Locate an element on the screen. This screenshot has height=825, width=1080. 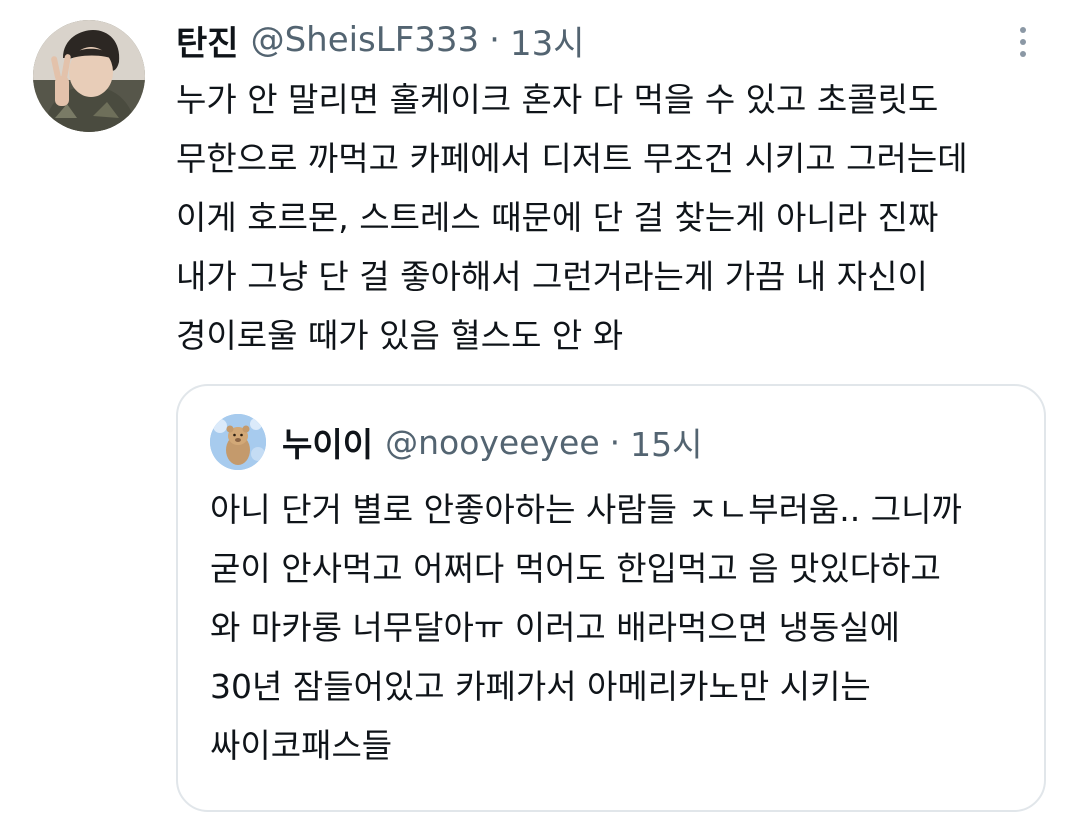
quote-user-handle: @nooyeeyee is located at coordinates (492, 442).